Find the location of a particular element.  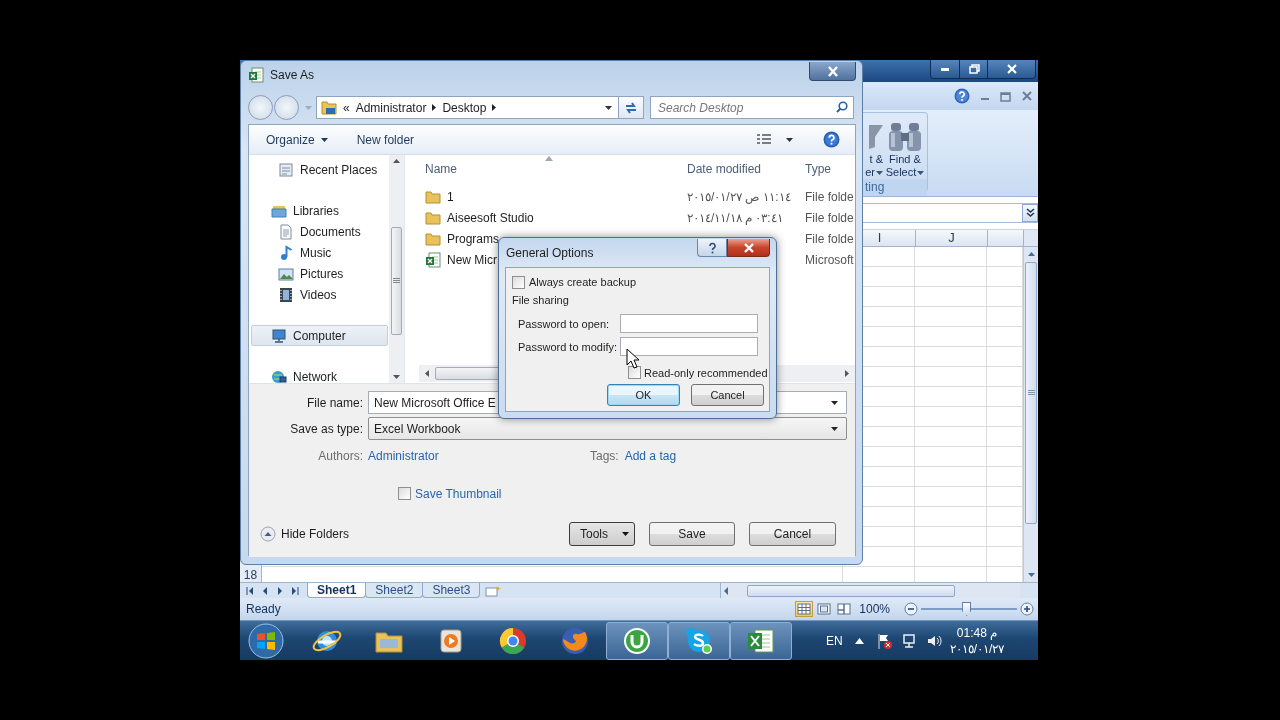

zoom-slider is located at coordinates (969, 609).